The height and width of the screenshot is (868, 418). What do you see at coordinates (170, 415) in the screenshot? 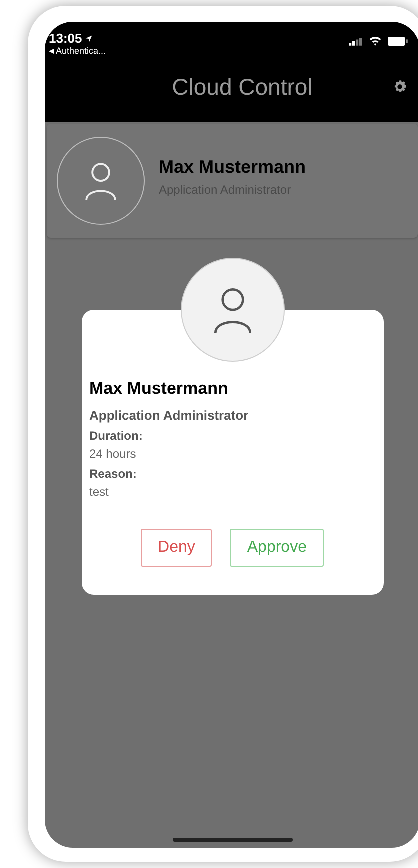
I see `requester-role: Application Administrator` at bounding box center [170, 415].